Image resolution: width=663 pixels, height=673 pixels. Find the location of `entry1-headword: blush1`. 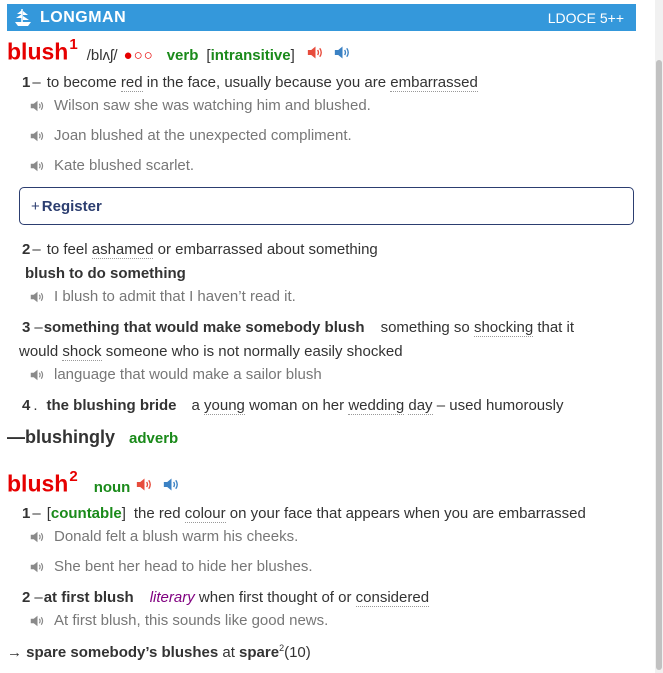

entry1-headword: blush1 is located at coordinates (42, 50).